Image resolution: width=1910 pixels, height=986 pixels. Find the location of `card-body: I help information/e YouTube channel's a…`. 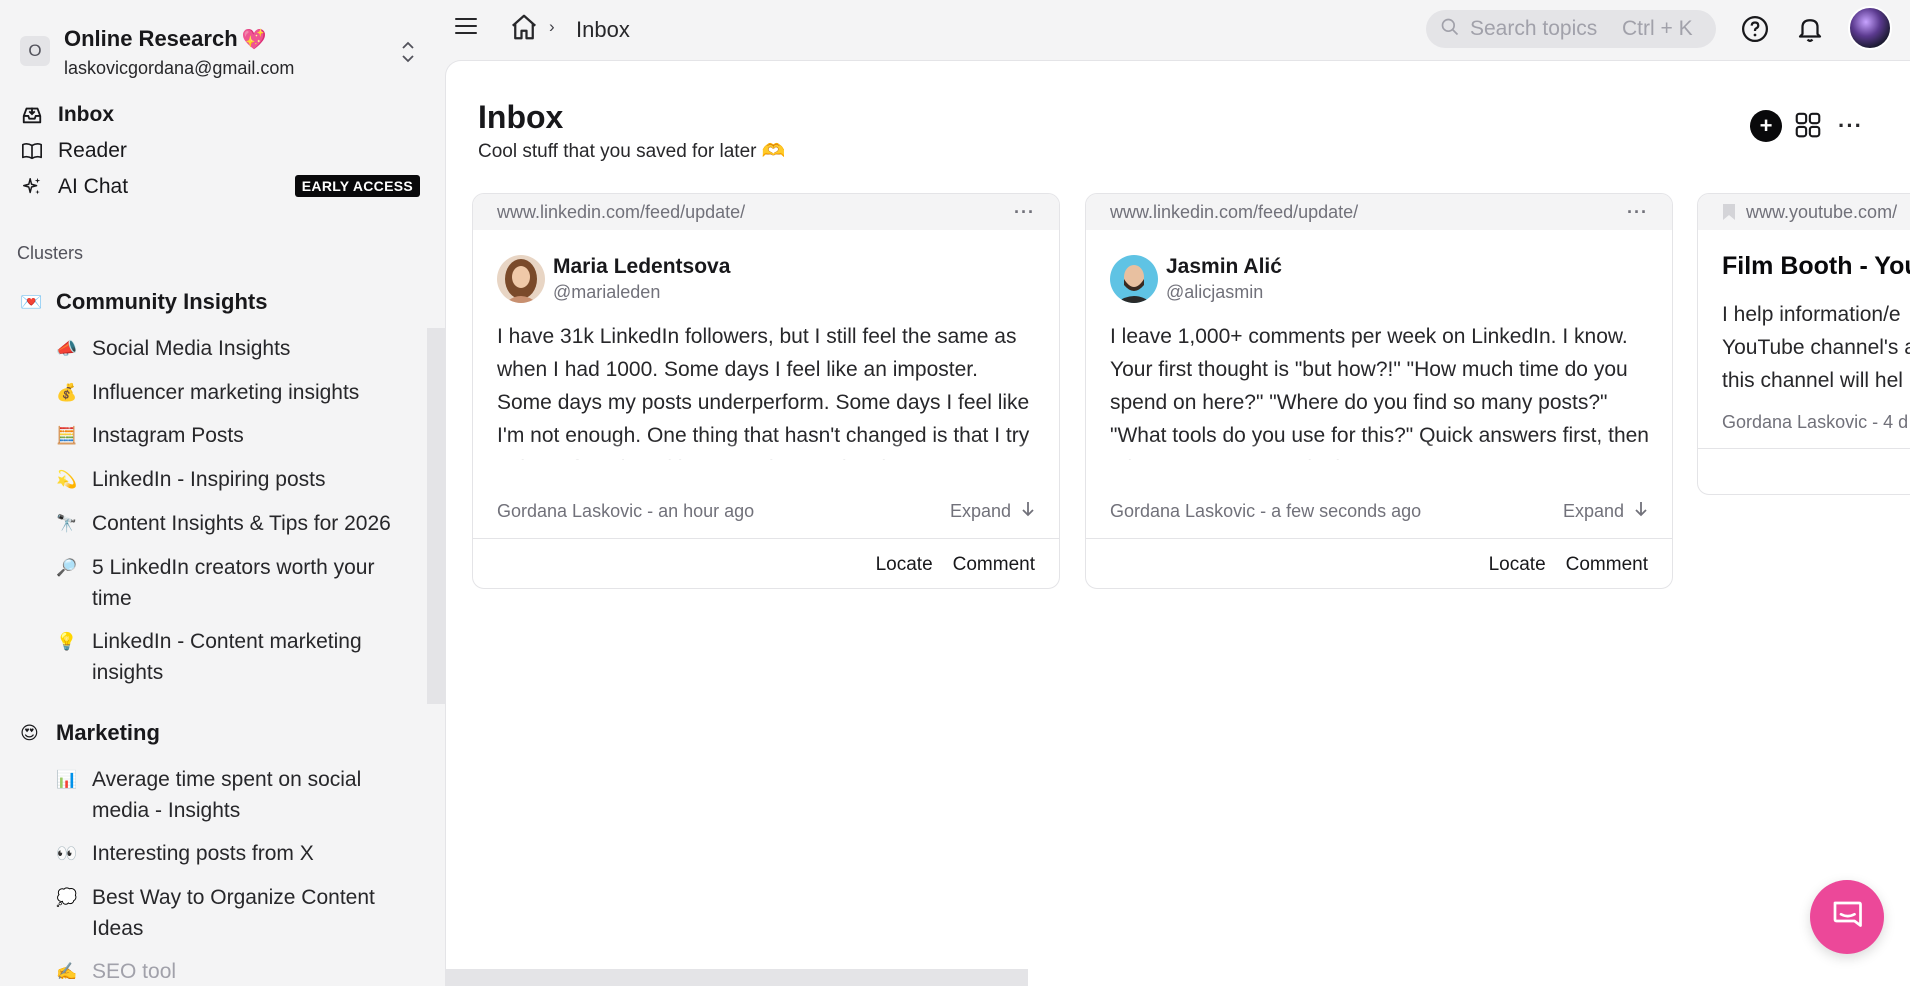

card-body: I help information/e YouTube channel's a… is located at coordinates (1816, 347).